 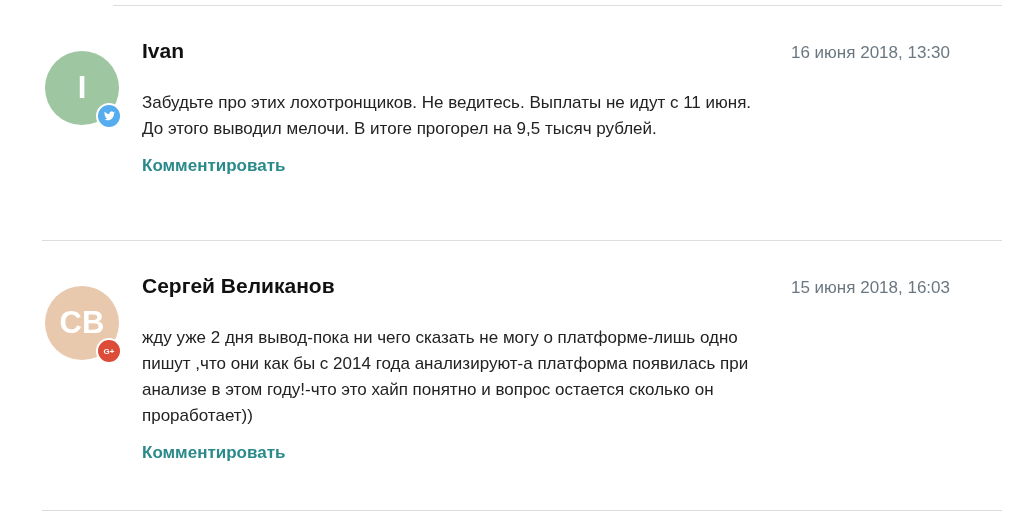 I want to click on avatar: I, so click(x=82, y=88).